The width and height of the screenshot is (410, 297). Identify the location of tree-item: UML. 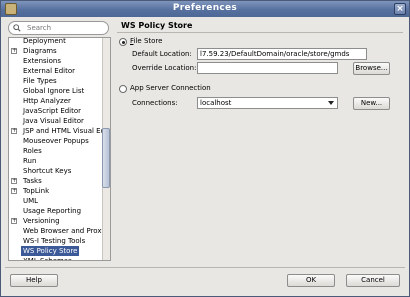
(56, 201).